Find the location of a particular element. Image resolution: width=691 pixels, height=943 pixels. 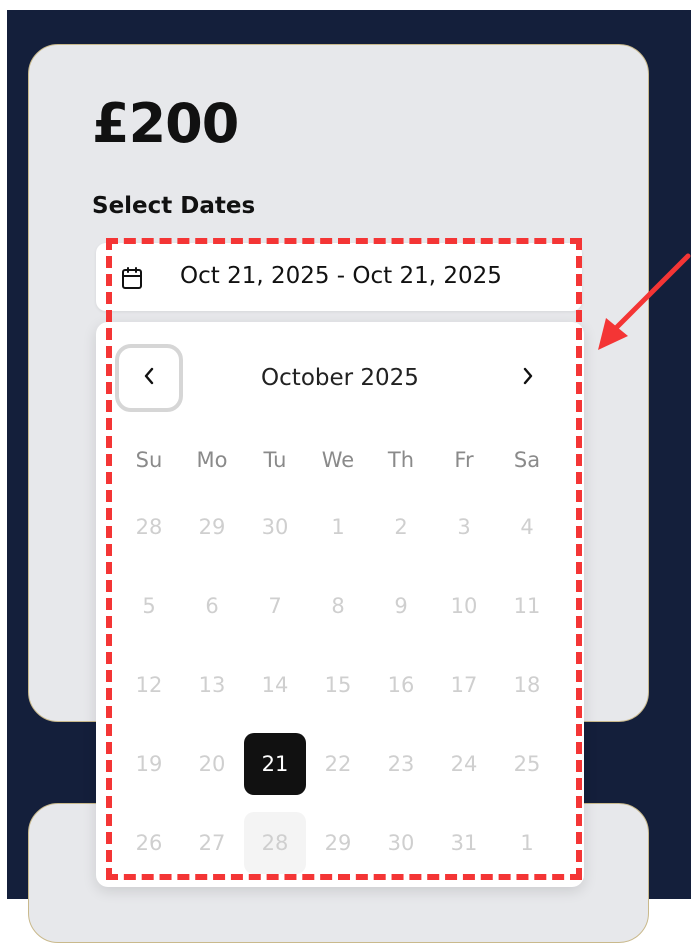

day-cell: 26 is located at coordinates (149, 843).